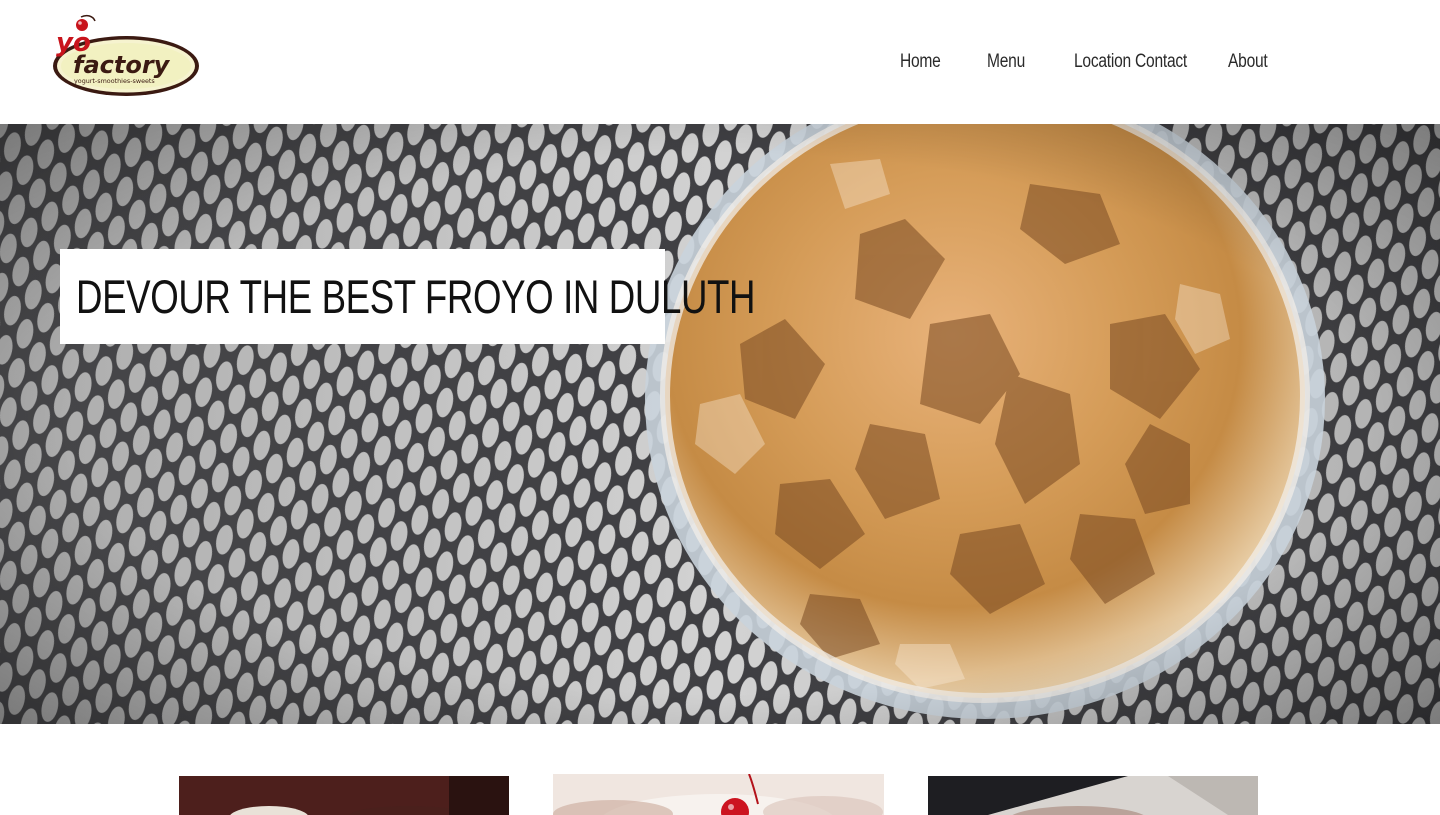 The image size is (1440, 815). Describe the element at coordinates (1006, 62) in the screenshot. I see `nav-menu: Menu` at that location.